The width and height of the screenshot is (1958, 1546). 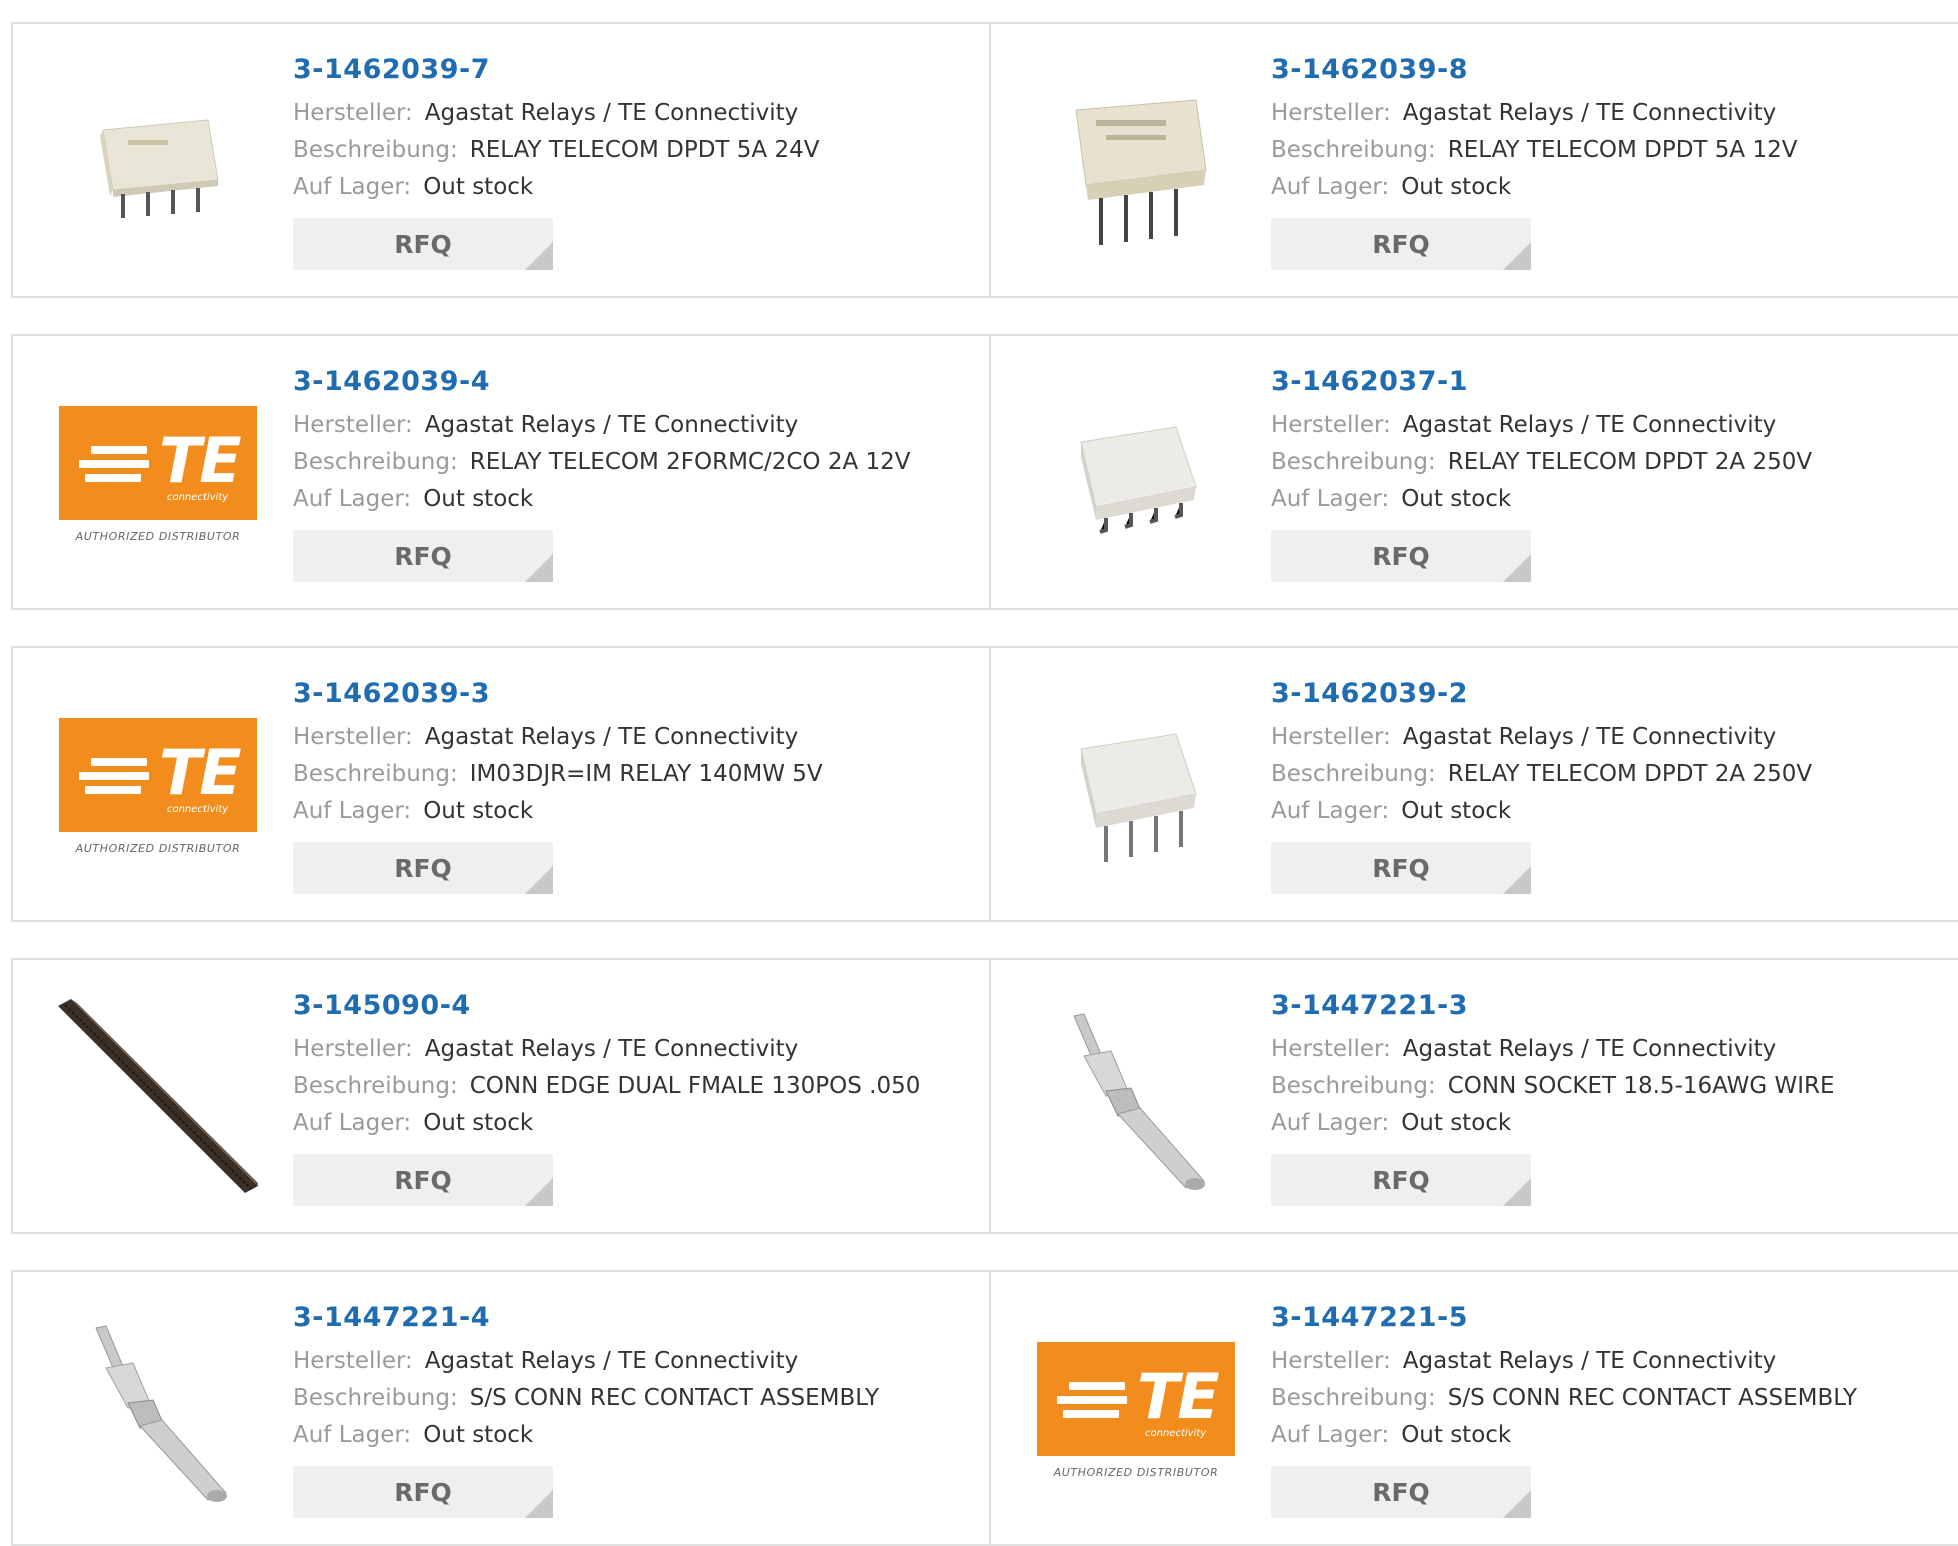 I want to click on description-row: Beschreibung: RELAY TELECOM DPDT 2A 250V, so click(x=1541, y=462).